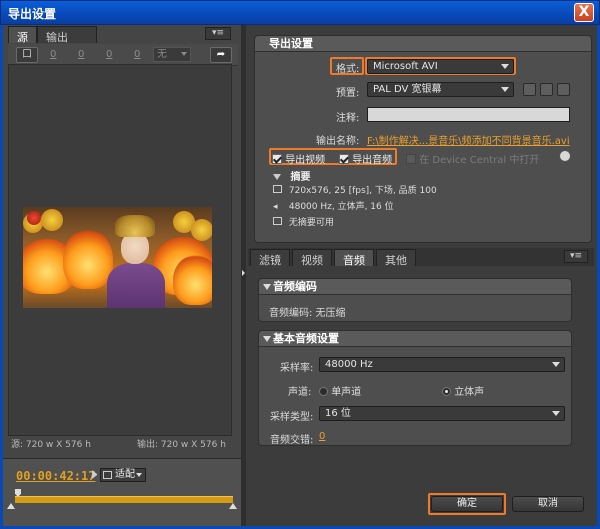 The height and width of the screenshot is (529, 600). Describe the element at coordinates (81, 54) in the screenshot. I see `crop-top: 0` at that location.